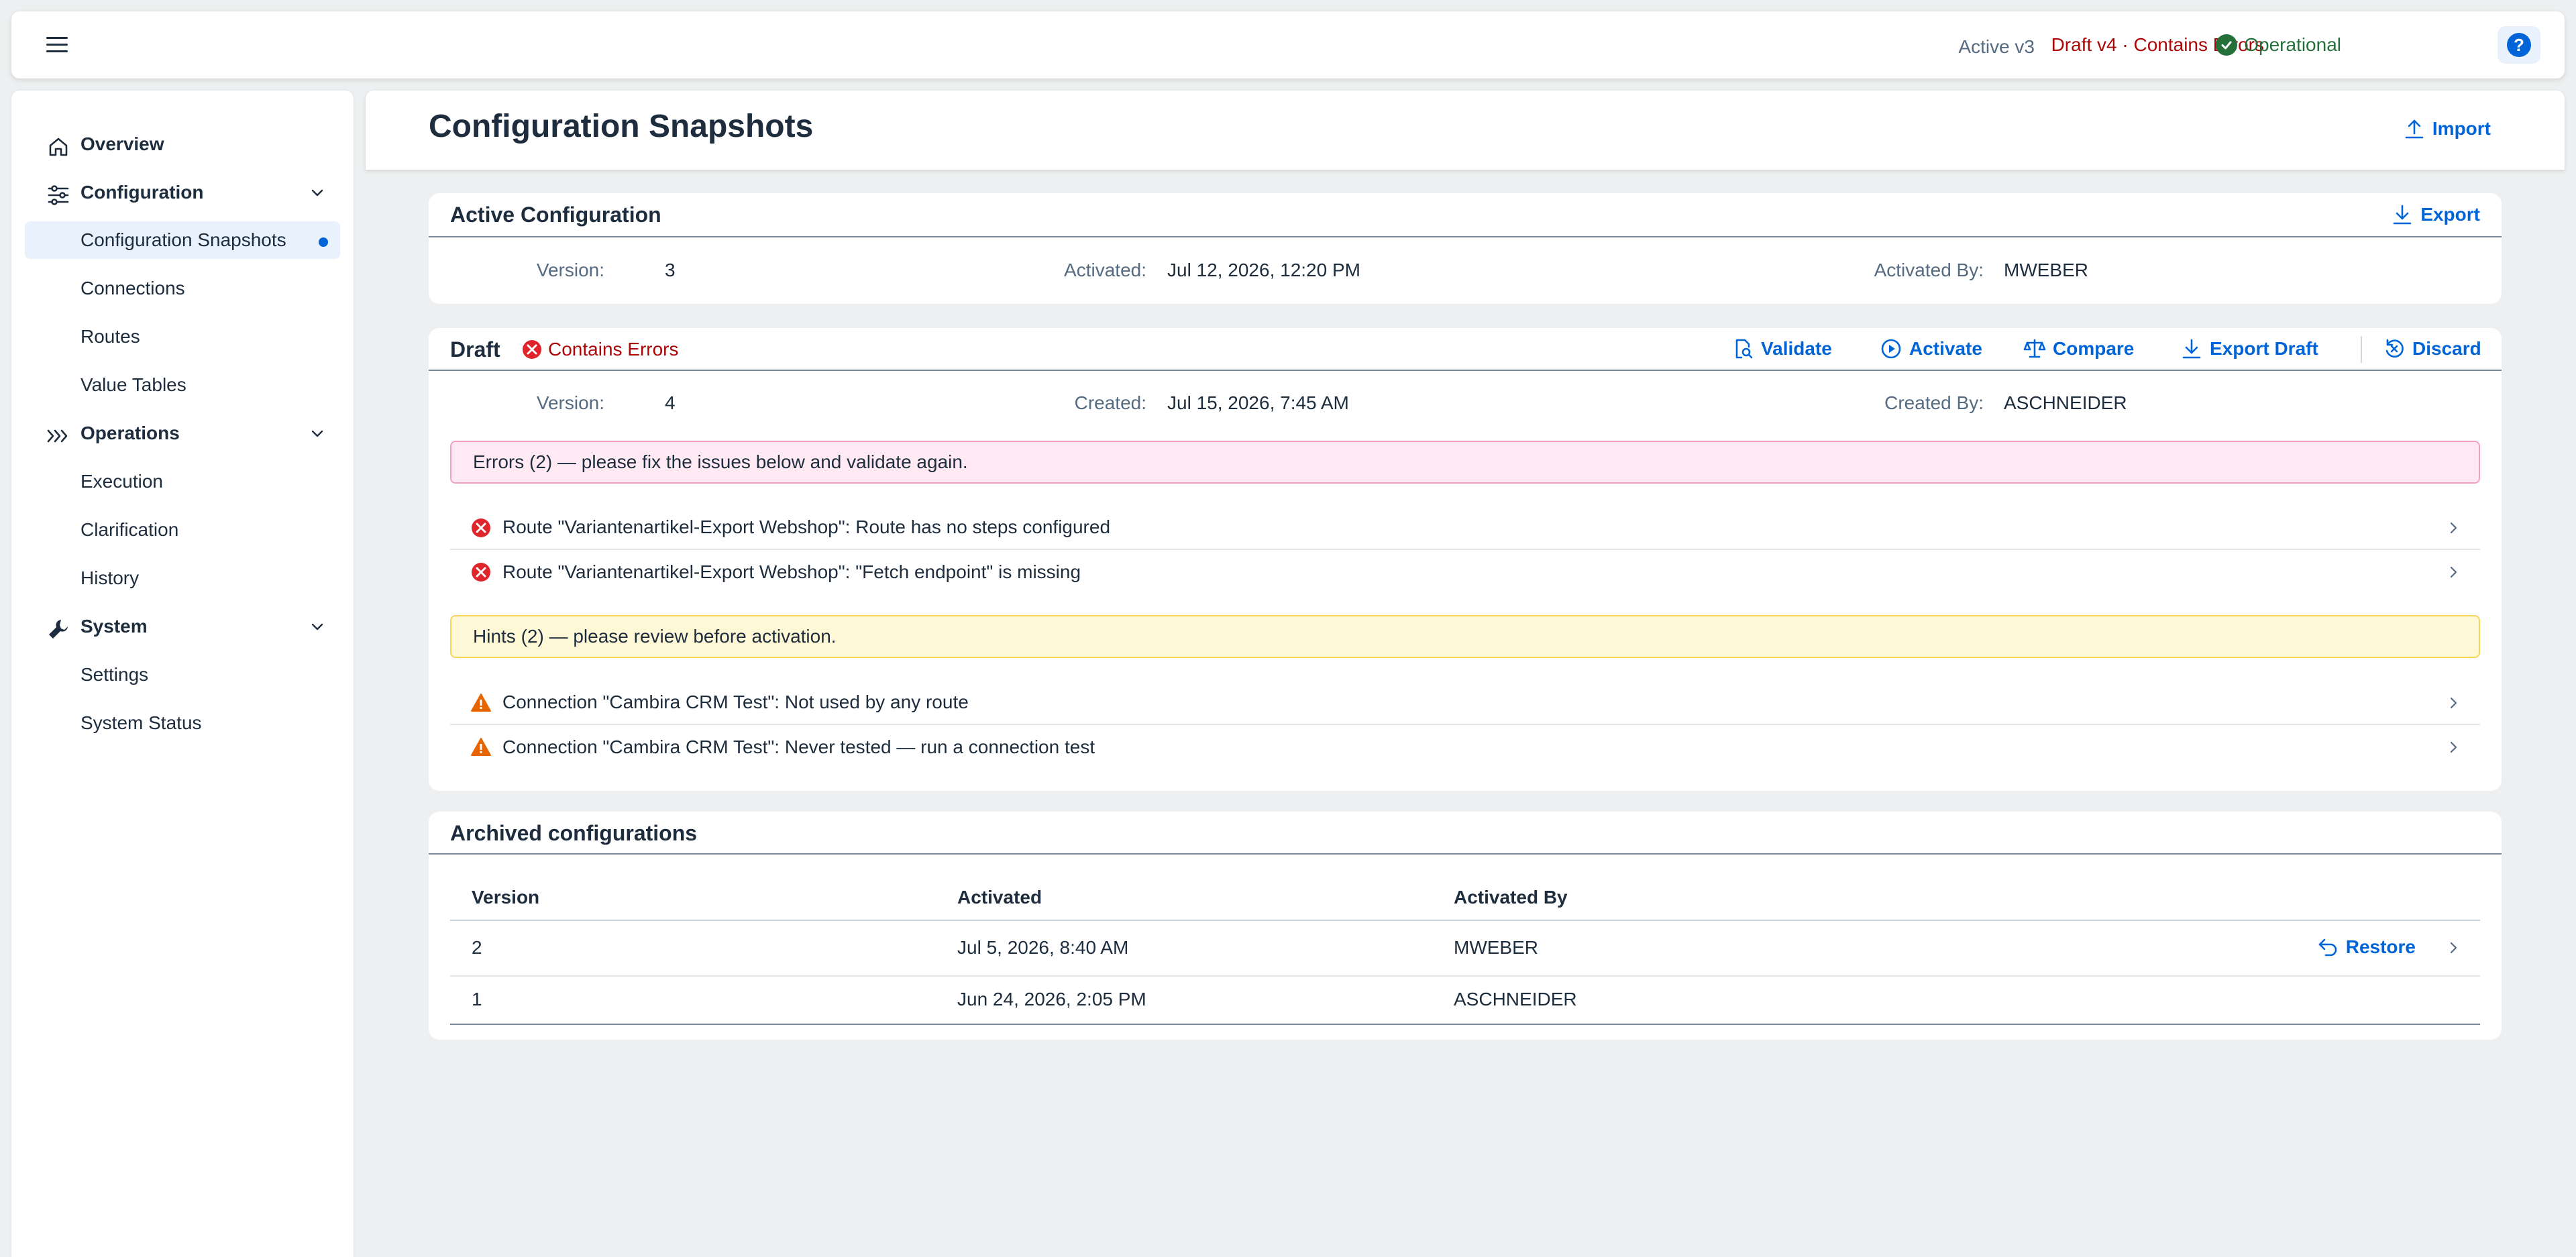  Describe the element at coordinates (613, 349) in the screenshot. I see `draft-status-text: Contains Errors` at that location.